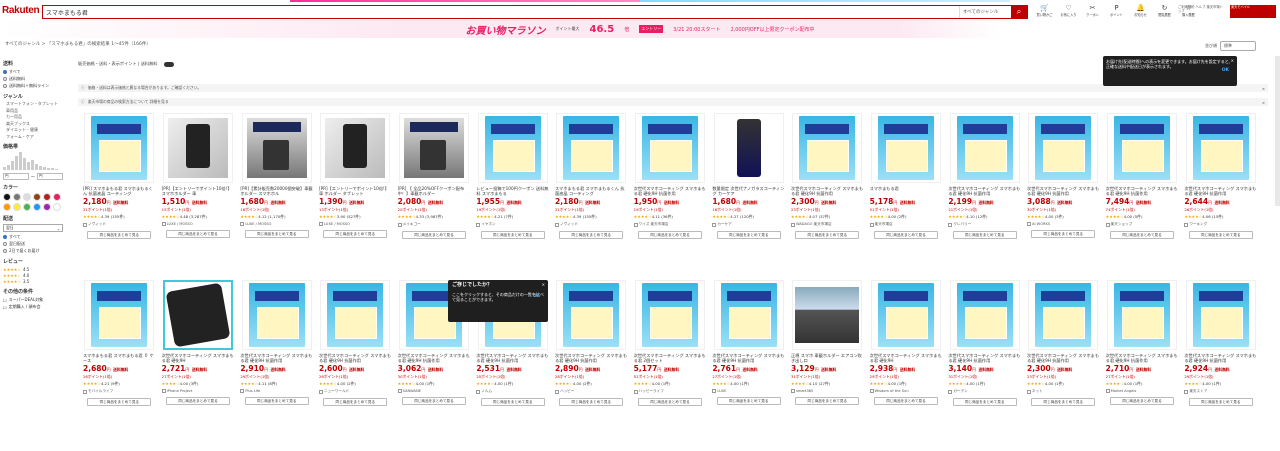 The width and height of the screenshot is (1280, 451). I want to click on shipping-option: 送料無料, so click(38, 79).